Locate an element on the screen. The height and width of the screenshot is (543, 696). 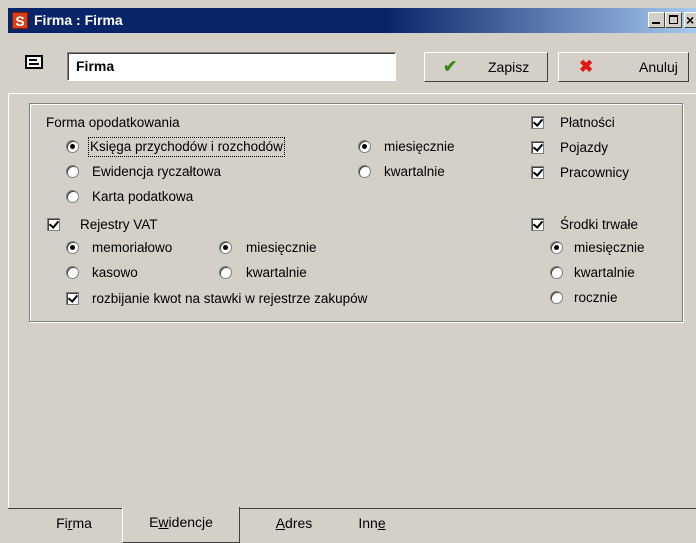
vehicles-checkbox is located at coordinates (537, 147).